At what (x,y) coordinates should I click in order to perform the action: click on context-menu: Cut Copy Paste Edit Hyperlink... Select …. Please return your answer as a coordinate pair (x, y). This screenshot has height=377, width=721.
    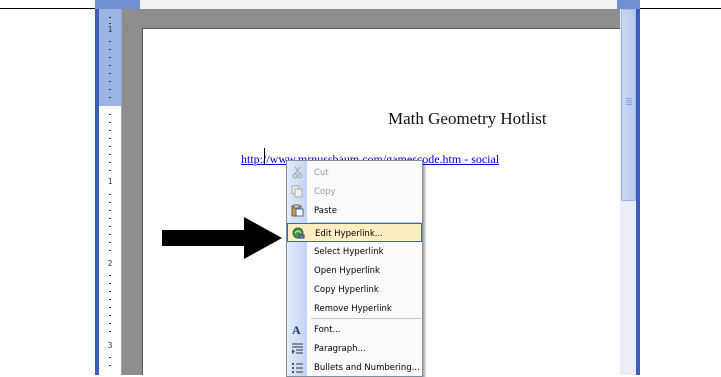
    Looking at the image, I should click on (354, 268).